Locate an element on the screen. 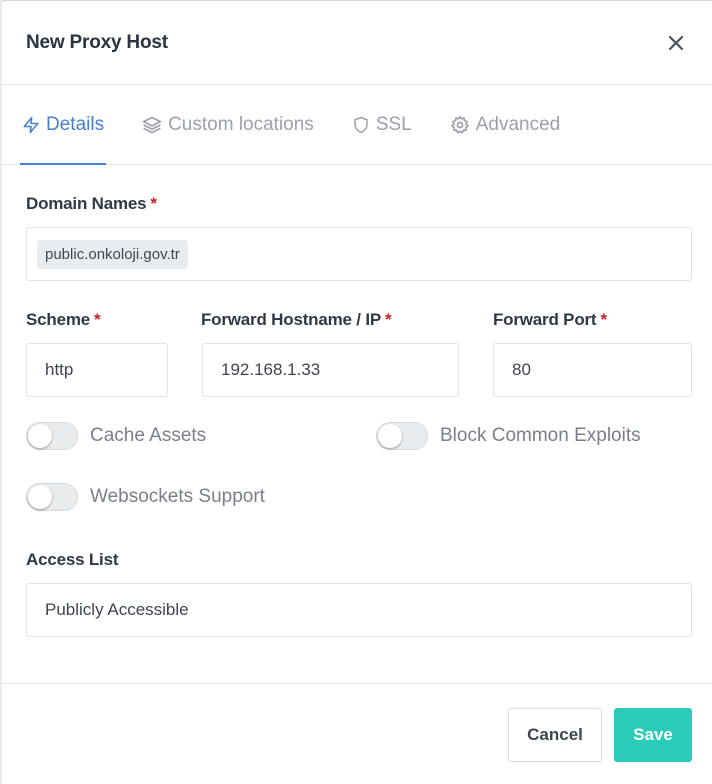 Image resolution: width=712 pixels, height=784 pixels. cache-assets-toggle is located at coordinates (52, 436).